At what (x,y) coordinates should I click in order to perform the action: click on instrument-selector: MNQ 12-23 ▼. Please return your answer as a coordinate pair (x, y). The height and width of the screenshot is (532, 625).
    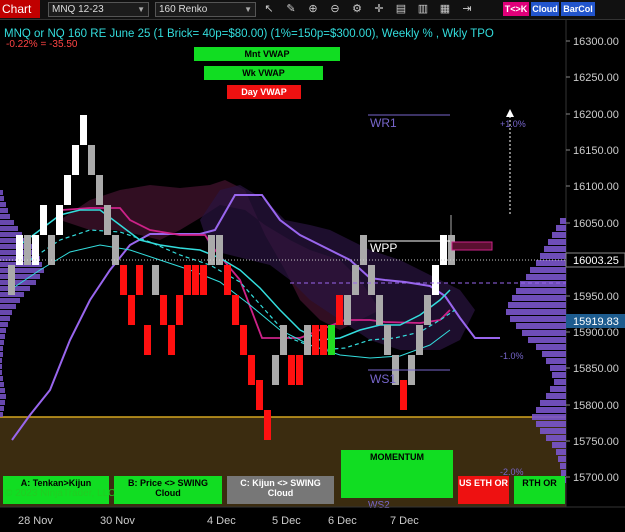
    Looking at the image, I should click on (98, 9).